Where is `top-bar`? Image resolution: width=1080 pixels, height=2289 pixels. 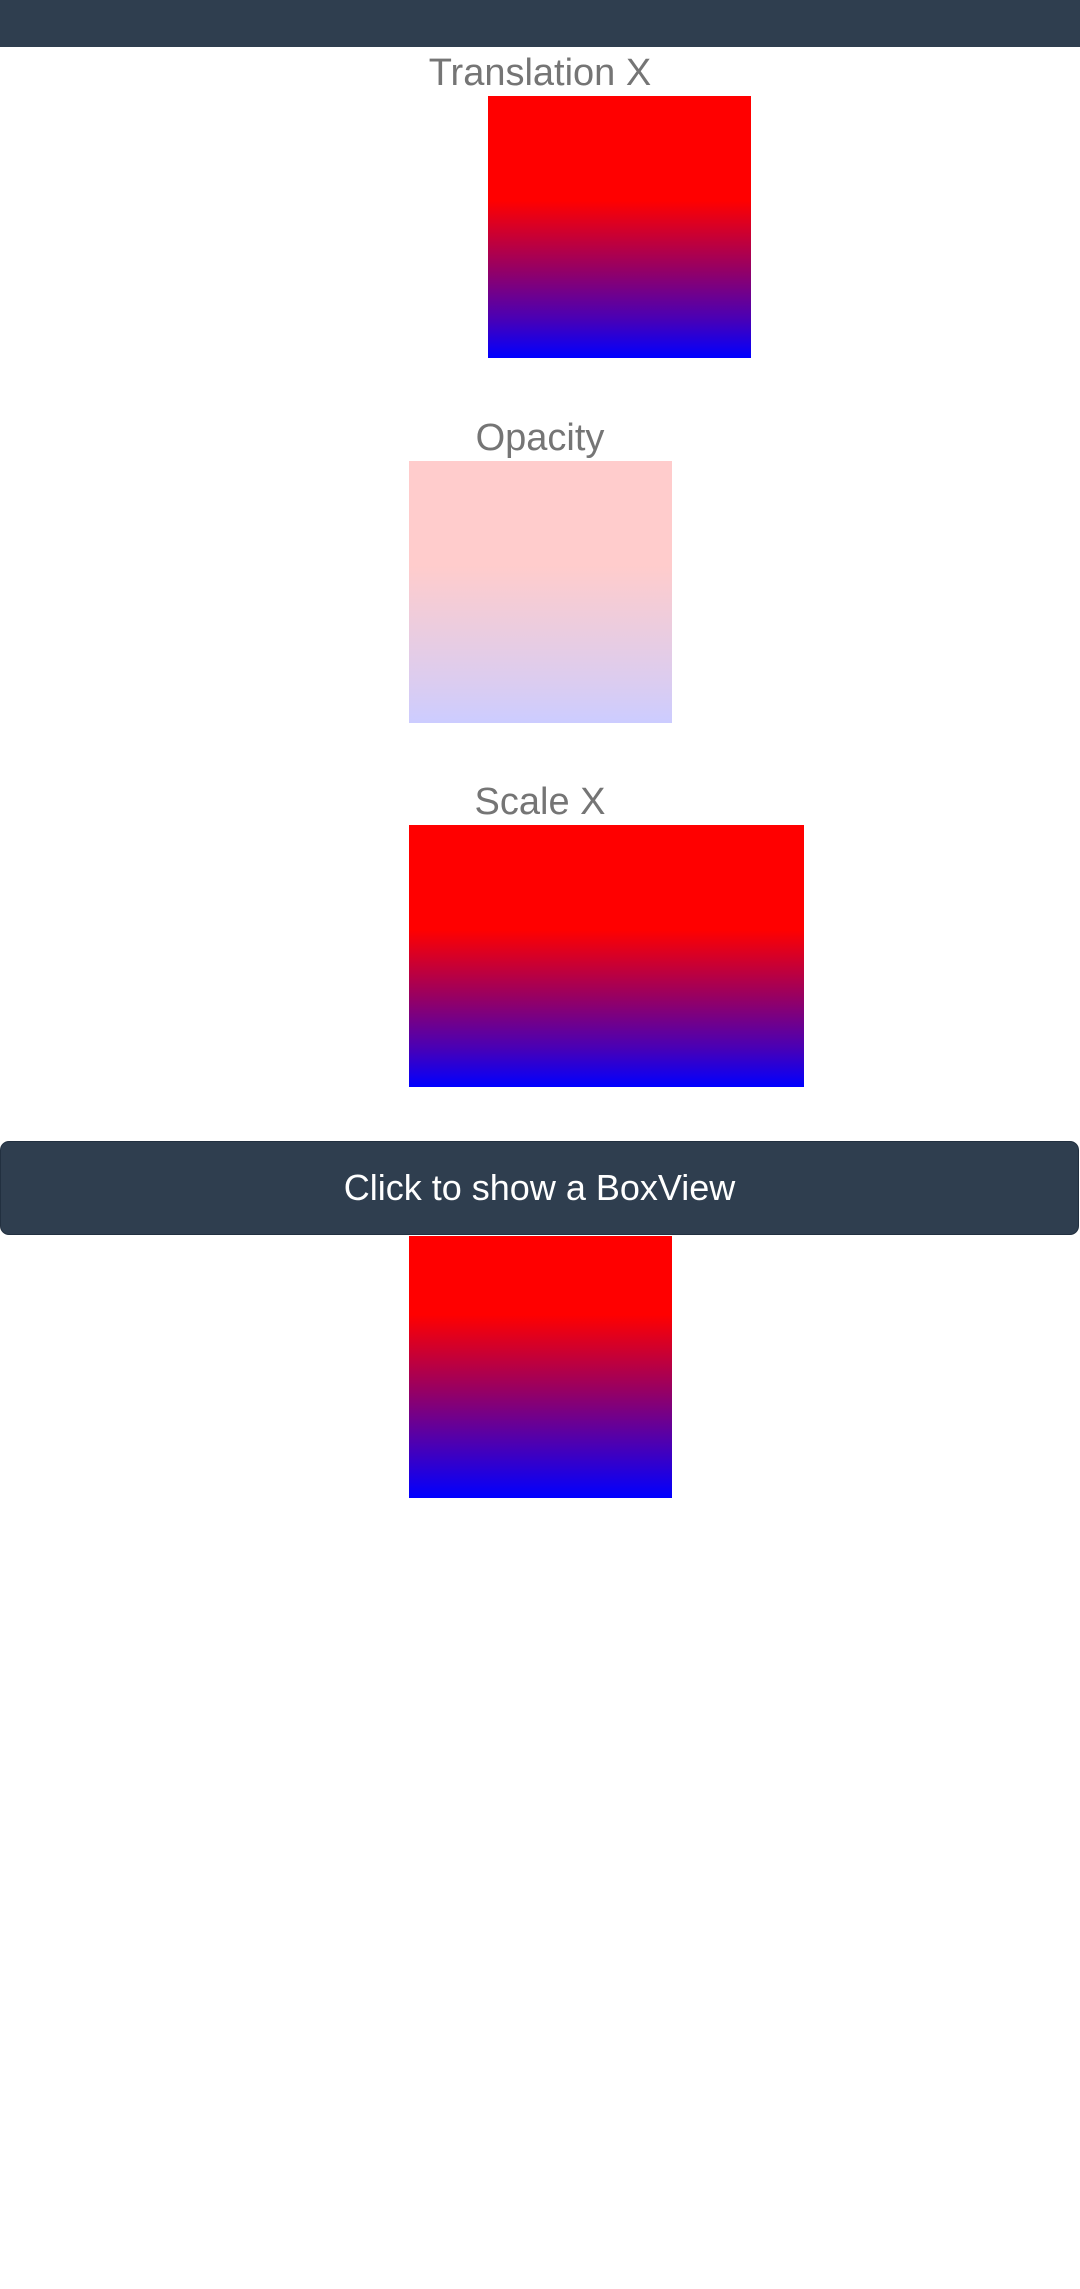 top-bar is located at coordinates (540, 23).